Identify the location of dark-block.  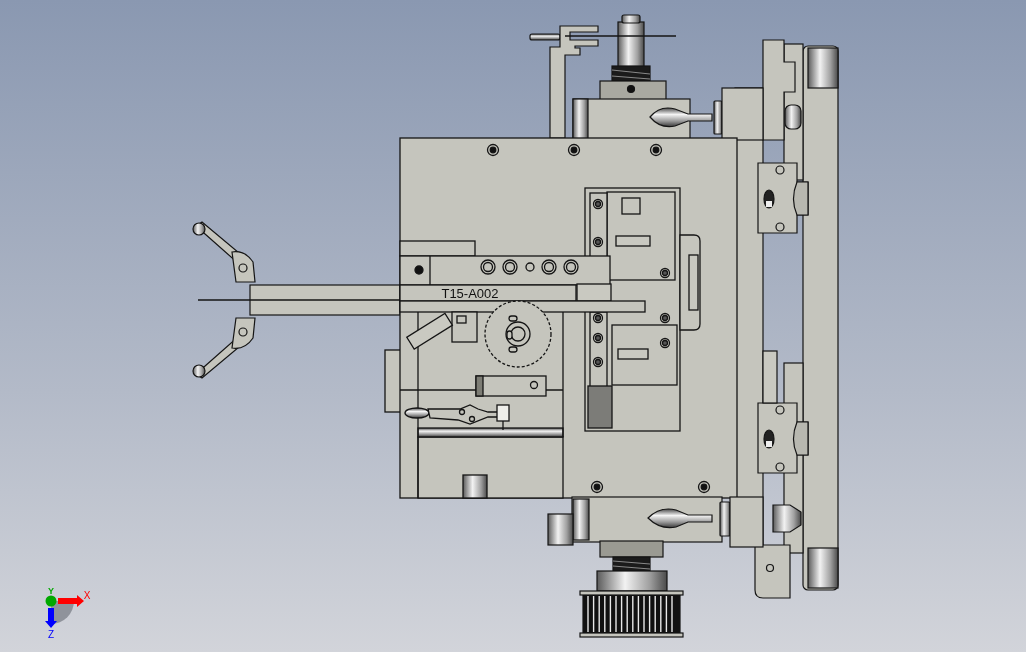
(600, 407).